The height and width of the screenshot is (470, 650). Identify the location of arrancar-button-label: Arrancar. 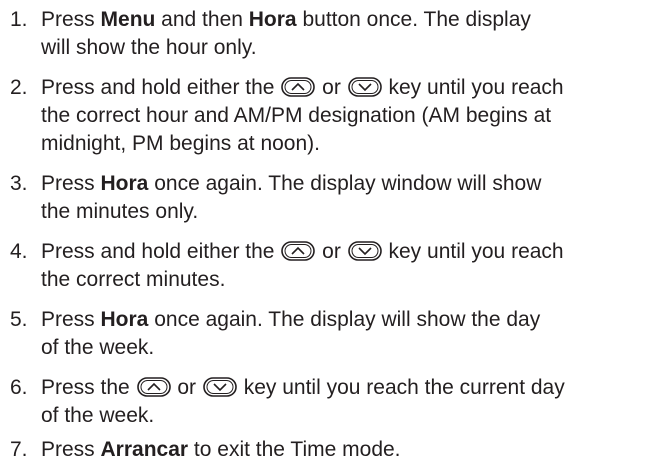
(144, 449).